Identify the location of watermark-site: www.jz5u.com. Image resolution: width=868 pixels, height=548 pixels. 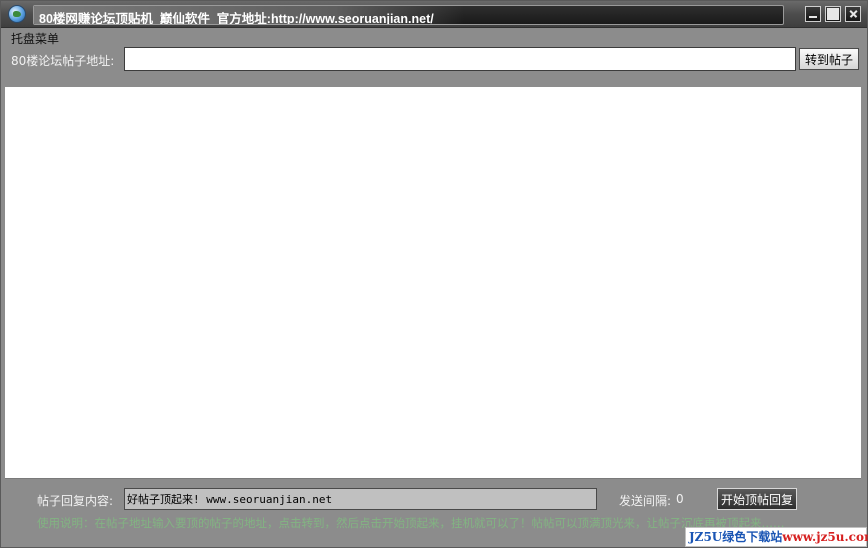
(825, 537).